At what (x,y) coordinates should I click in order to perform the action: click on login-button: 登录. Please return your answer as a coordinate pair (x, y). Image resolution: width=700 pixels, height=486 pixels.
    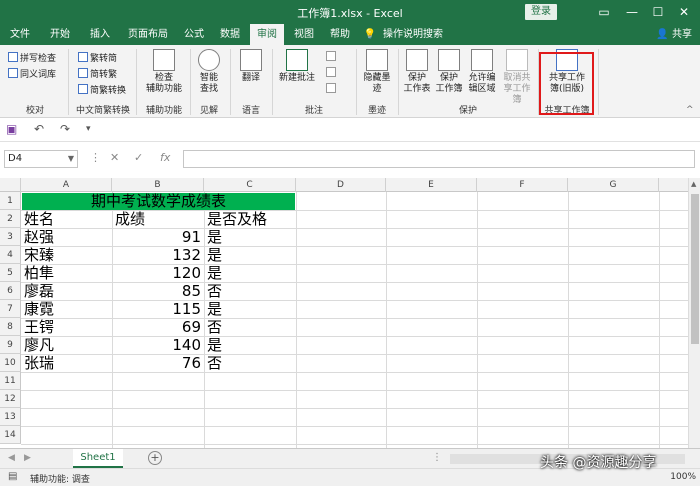
    Looking at the image, I should click on (541, 12).